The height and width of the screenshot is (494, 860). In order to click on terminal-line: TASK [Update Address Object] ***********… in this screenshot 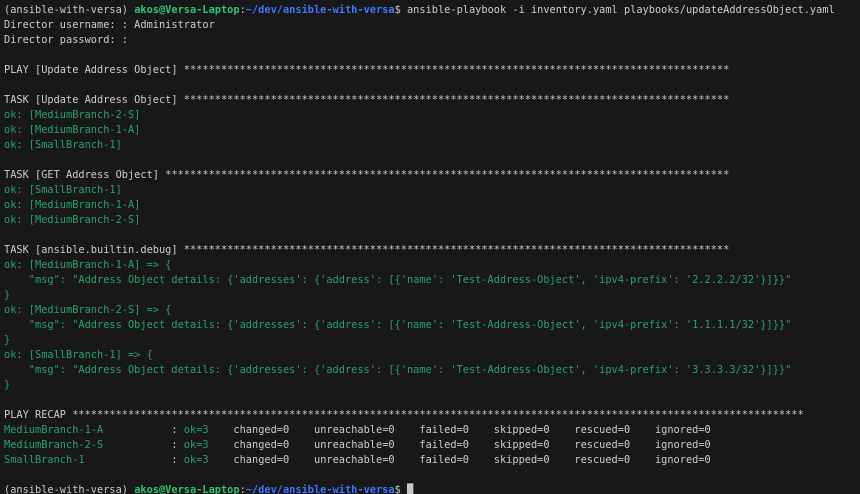, I will do `click(432, 100)`.